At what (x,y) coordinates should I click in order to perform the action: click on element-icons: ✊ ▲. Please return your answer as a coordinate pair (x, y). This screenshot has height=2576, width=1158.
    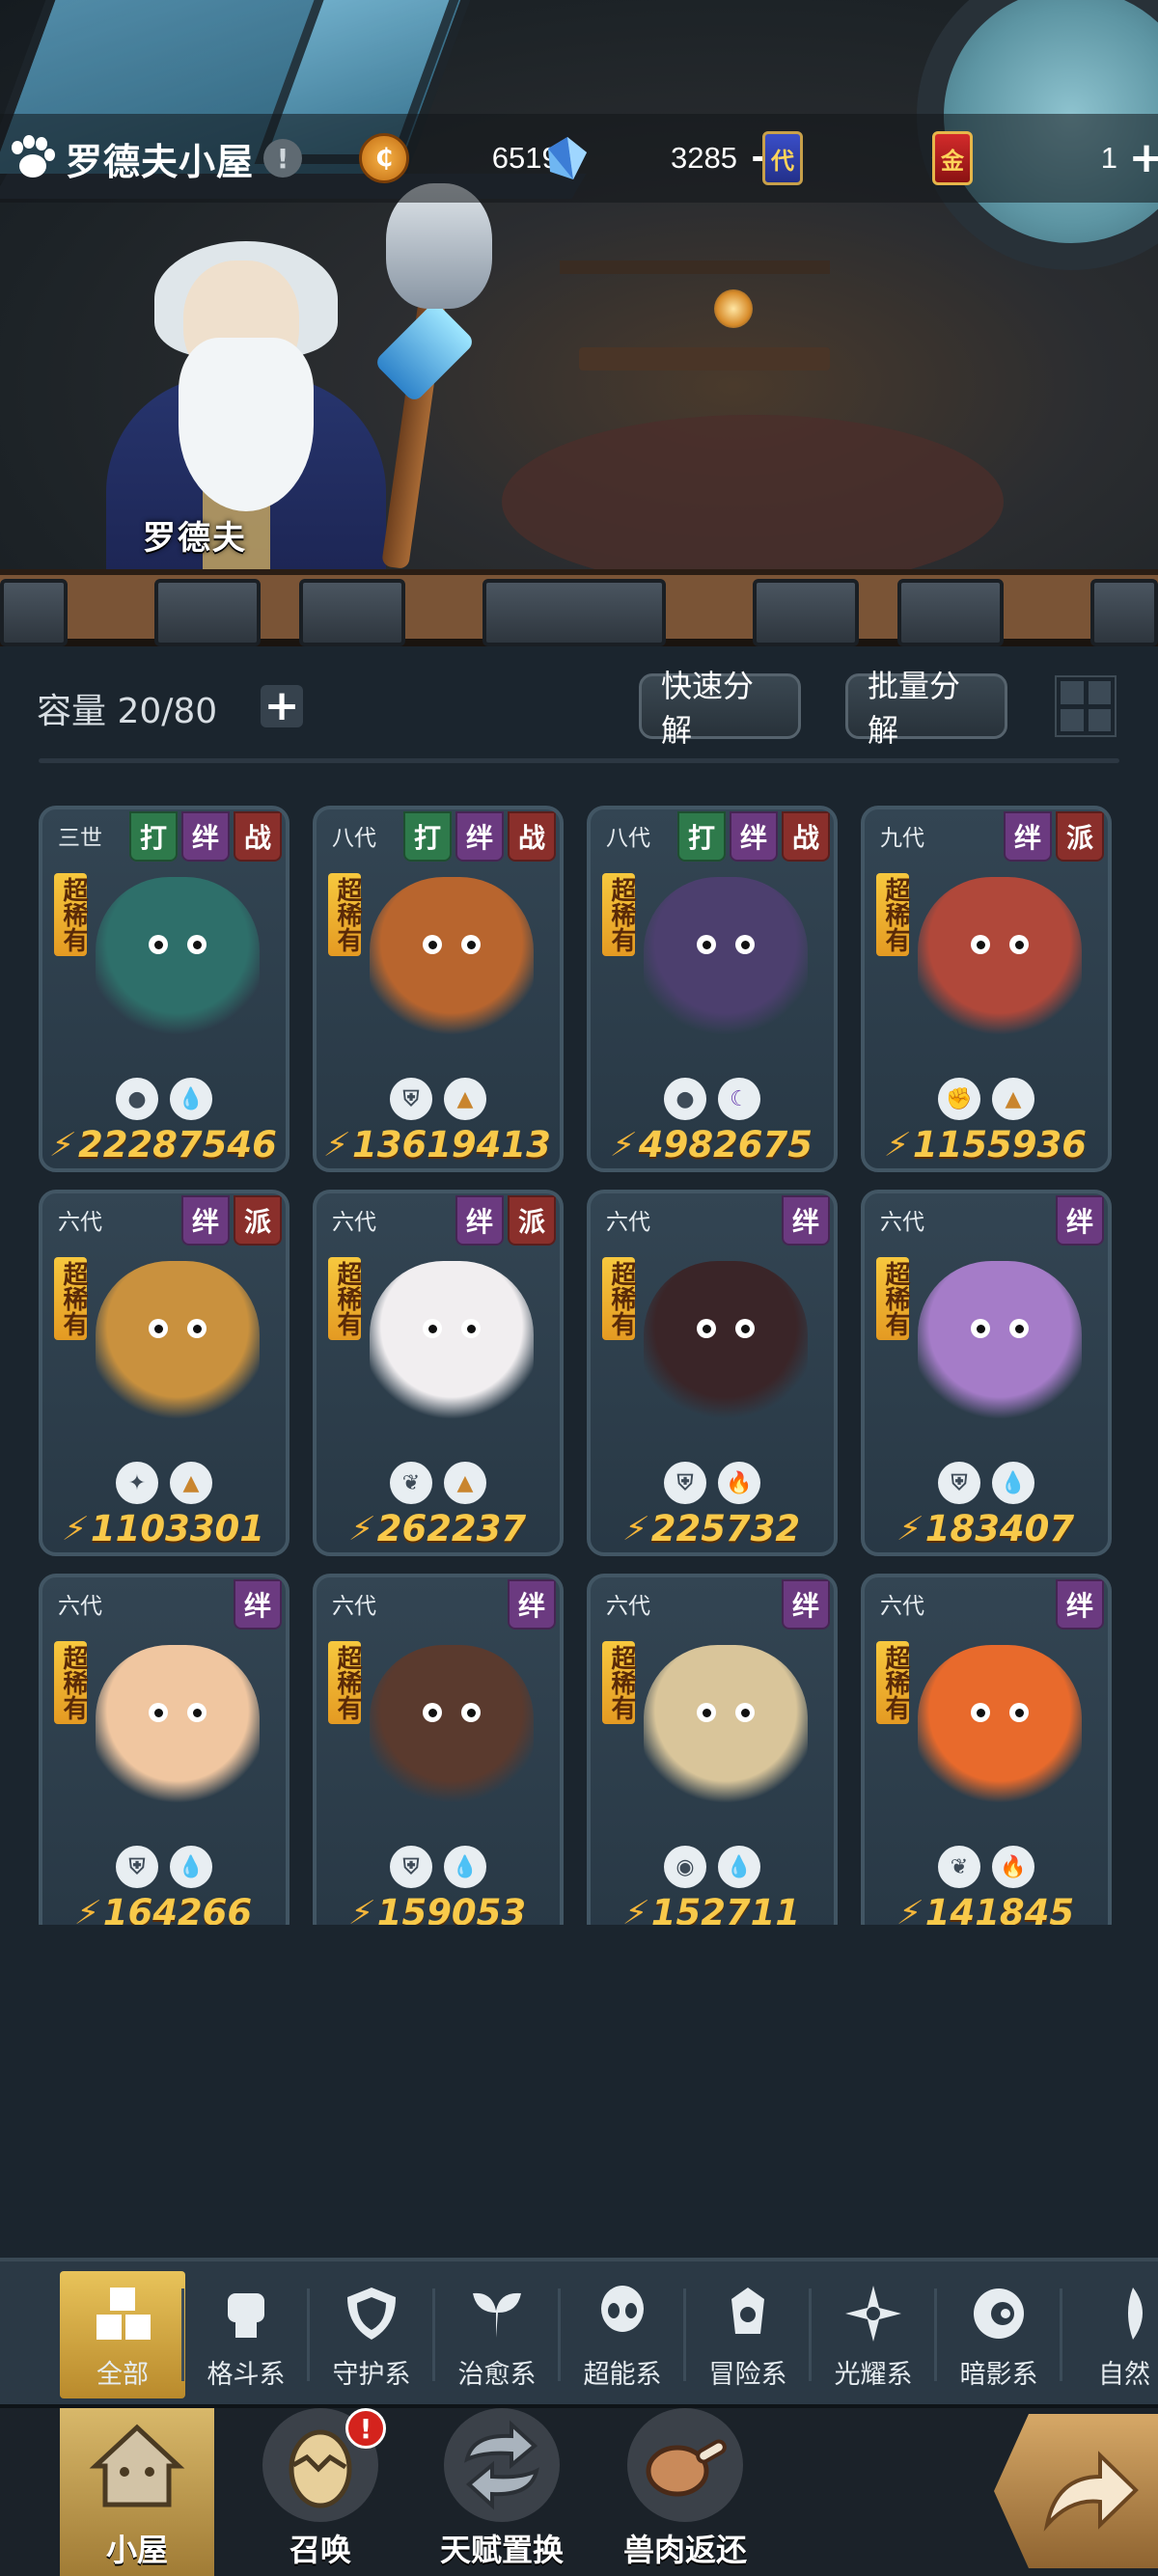
    Looking at the image, I should click on (986, 1099).